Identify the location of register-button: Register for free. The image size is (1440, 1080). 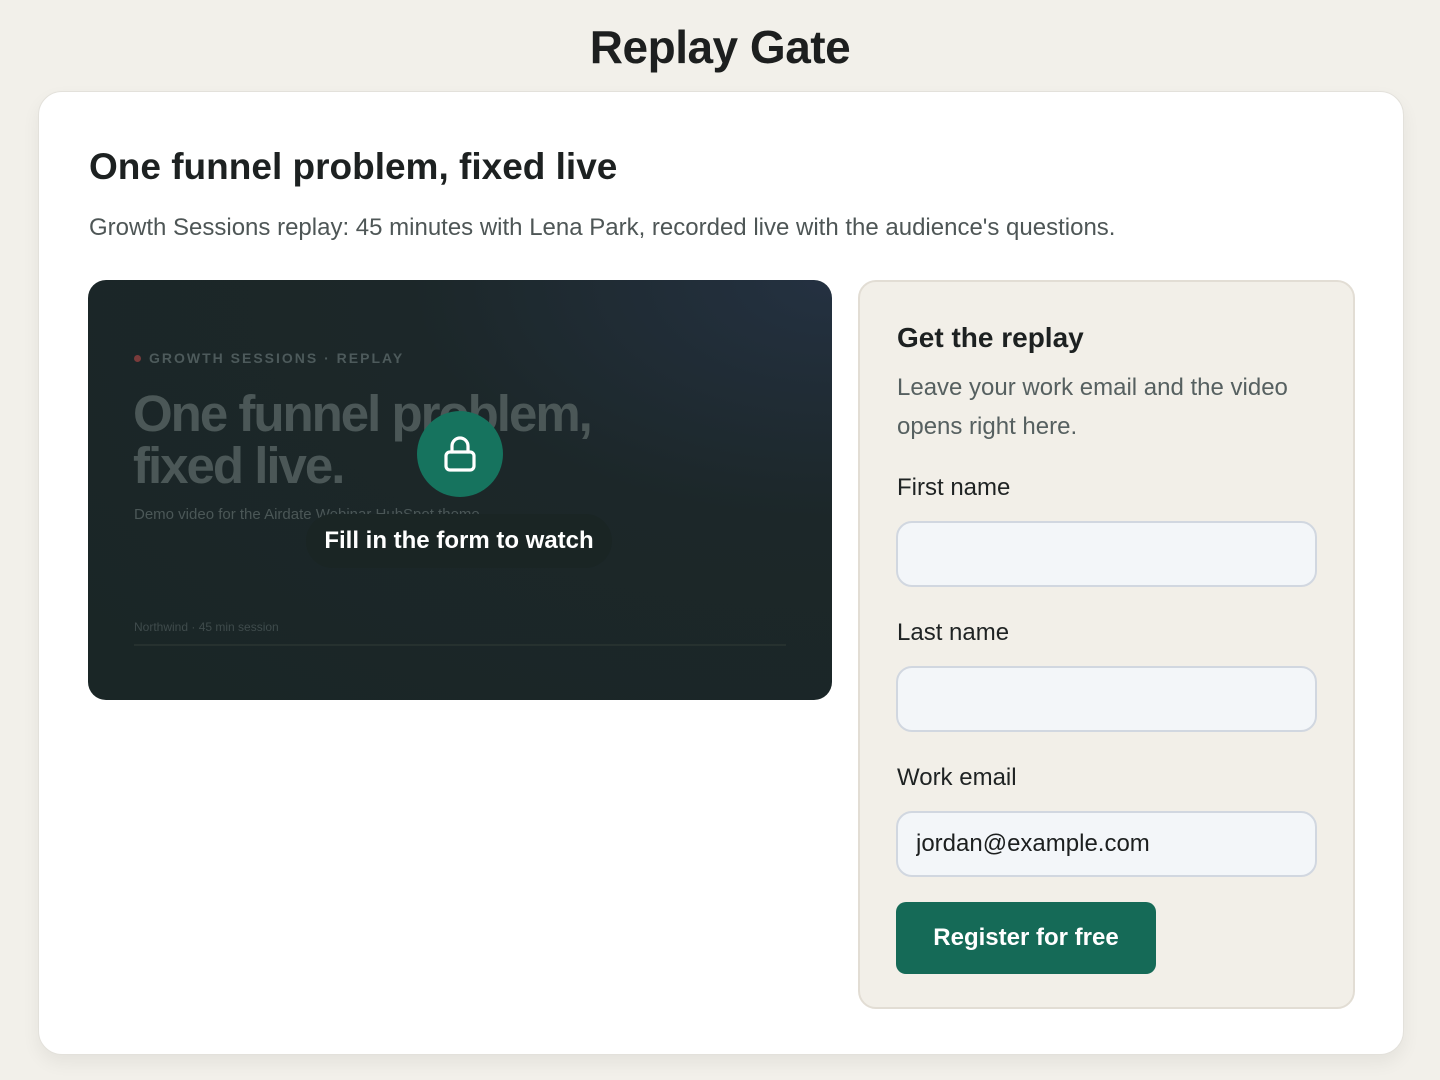
(1026, 938).